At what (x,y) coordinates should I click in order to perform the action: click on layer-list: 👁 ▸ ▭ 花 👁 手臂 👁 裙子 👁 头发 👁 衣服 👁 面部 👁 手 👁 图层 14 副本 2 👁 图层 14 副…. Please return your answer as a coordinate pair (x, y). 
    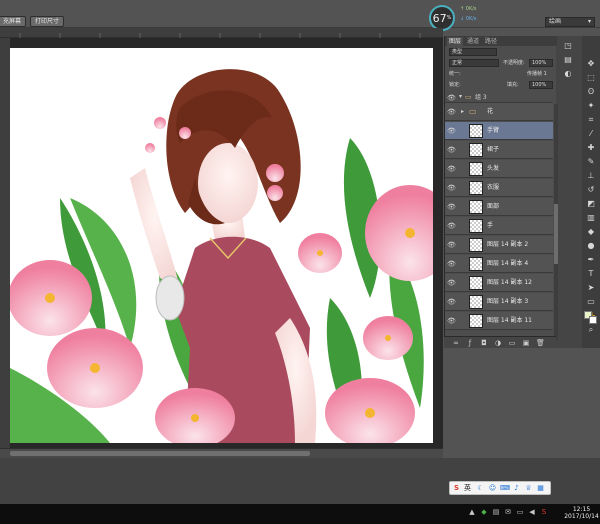
    Looking at the image, I should click on (499, 237).